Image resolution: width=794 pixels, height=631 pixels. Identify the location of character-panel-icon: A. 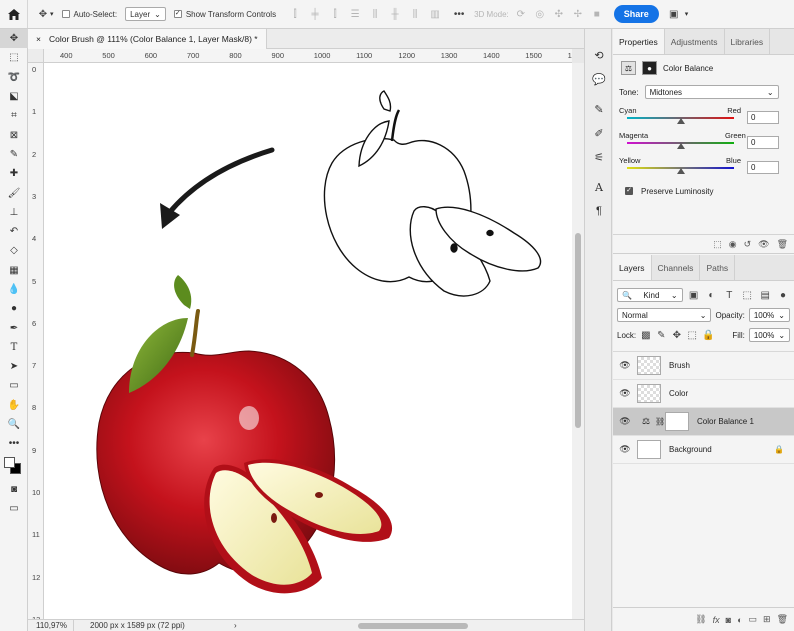
(599, 187).